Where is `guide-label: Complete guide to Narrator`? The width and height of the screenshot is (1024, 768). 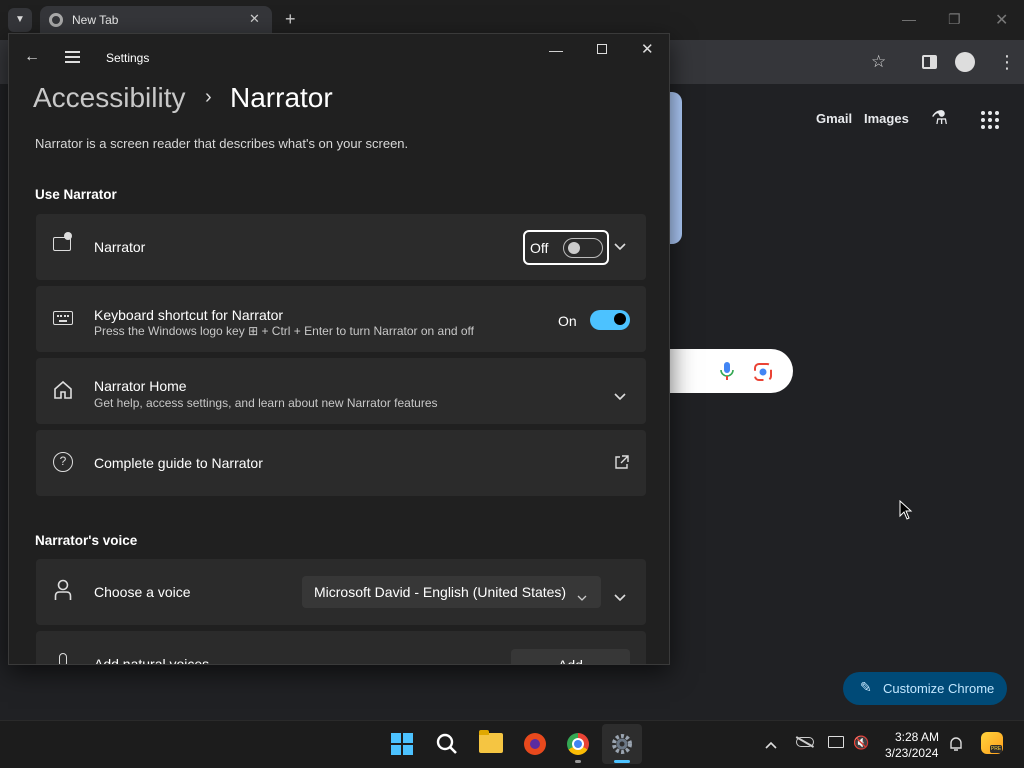 guide-label: Complete guide to Narrator is located at coordinates (178, 463).